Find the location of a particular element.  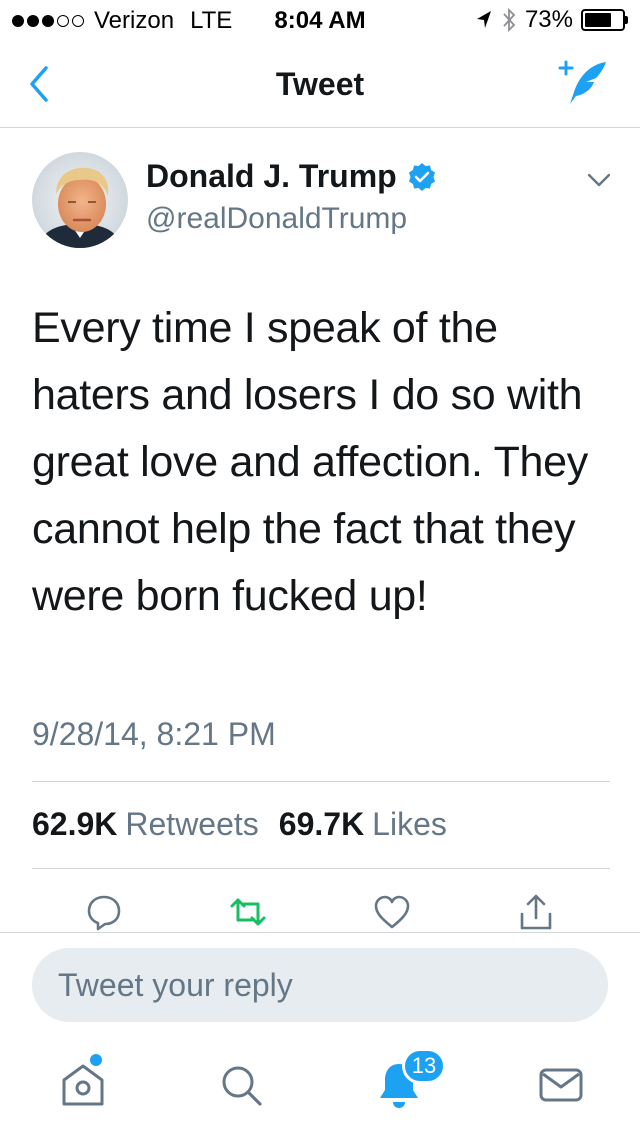

messages-envelope-icon is located at coordinates (561, 1084).